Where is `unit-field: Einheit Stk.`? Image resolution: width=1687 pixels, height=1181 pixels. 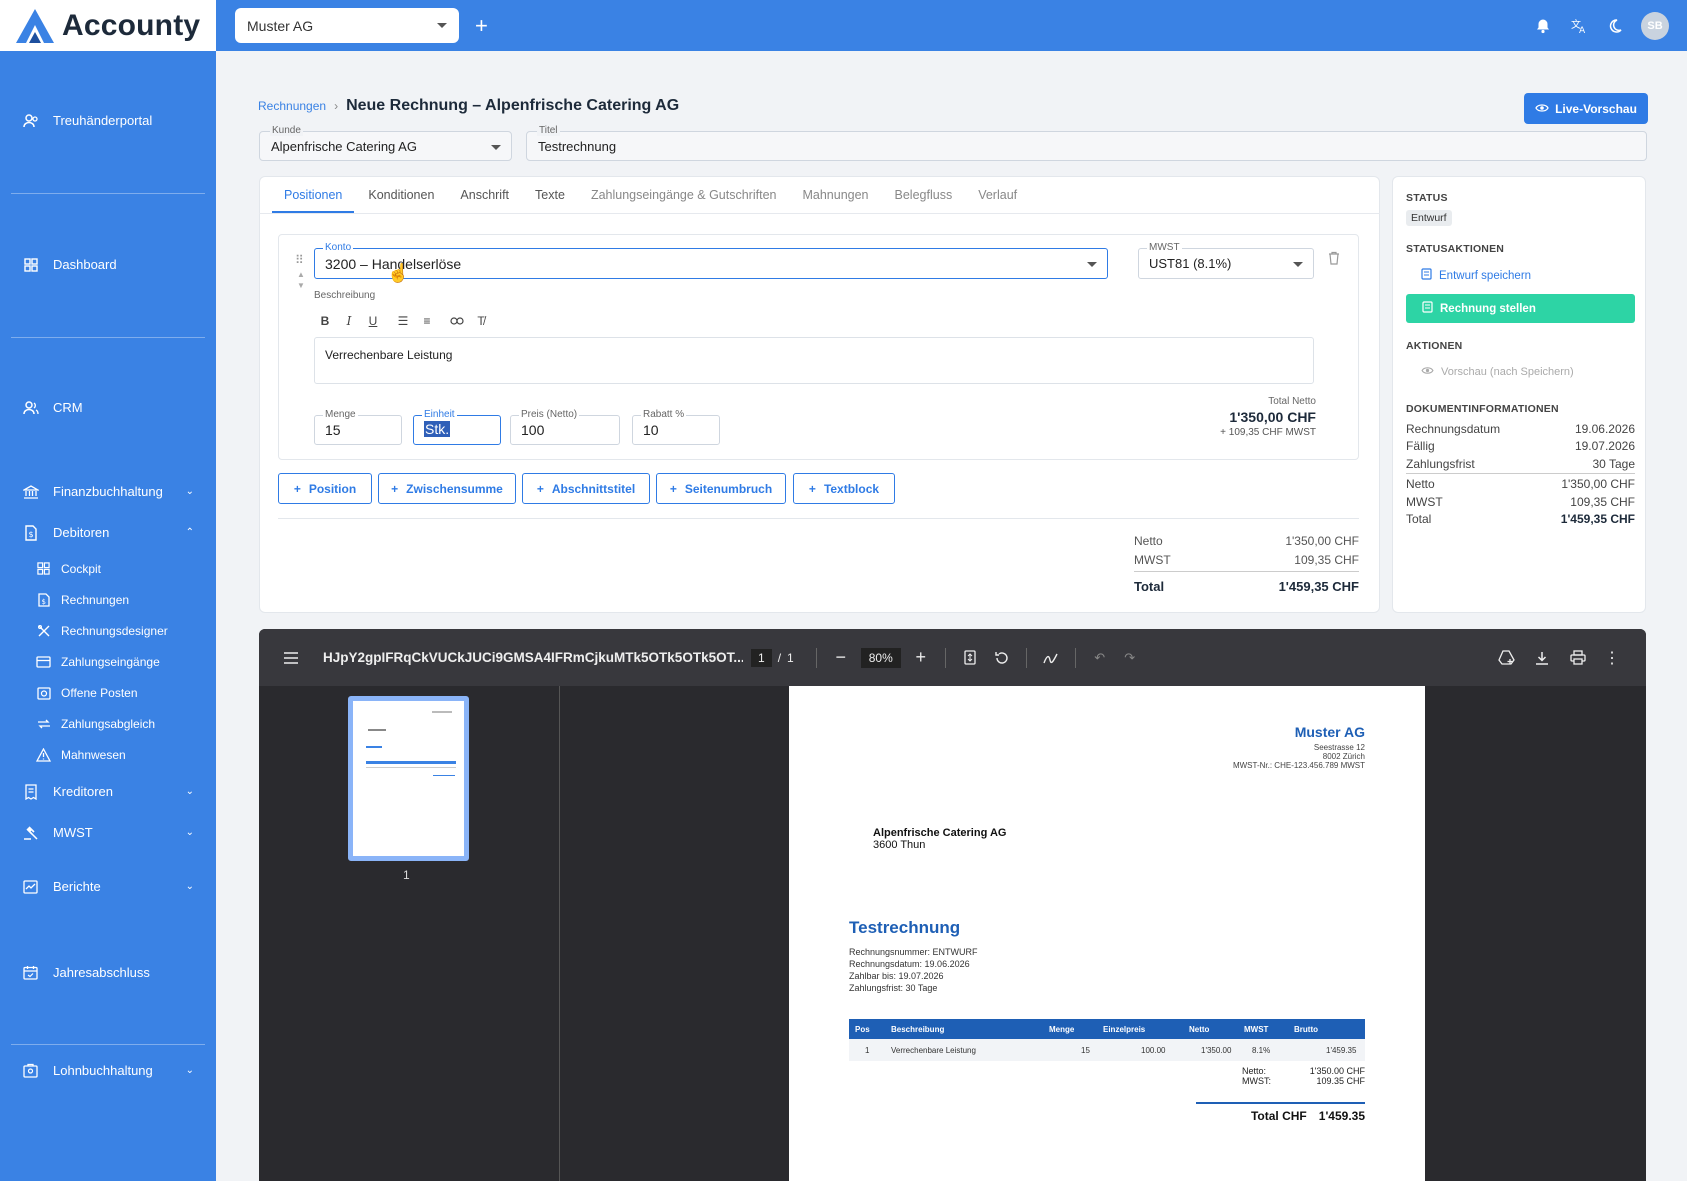
unit-field: Einheit Stk. is located at coordinates (457, 427).